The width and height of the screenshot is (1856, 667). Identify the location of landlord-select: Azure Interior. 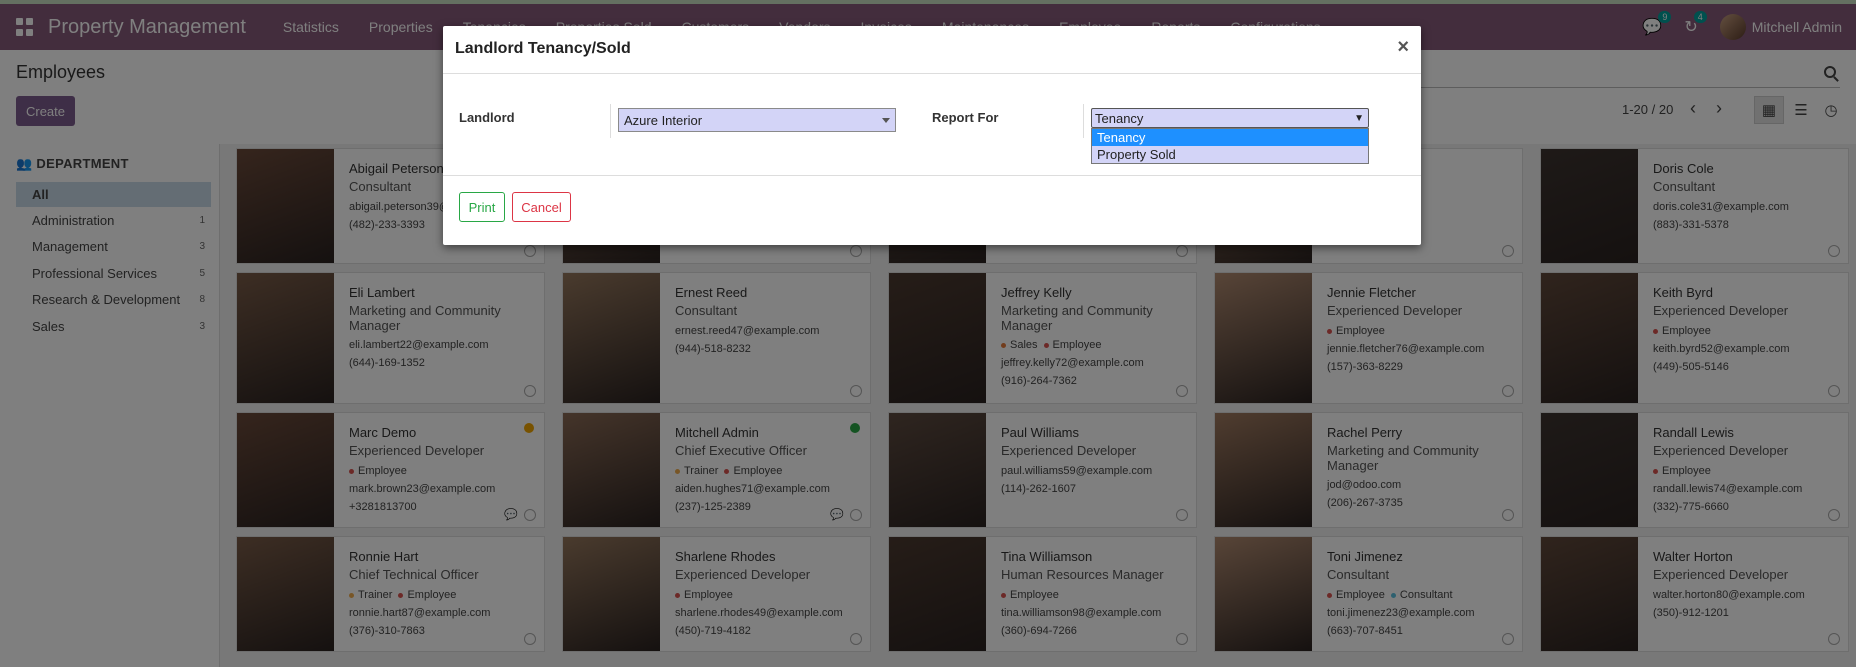
(757, 120).